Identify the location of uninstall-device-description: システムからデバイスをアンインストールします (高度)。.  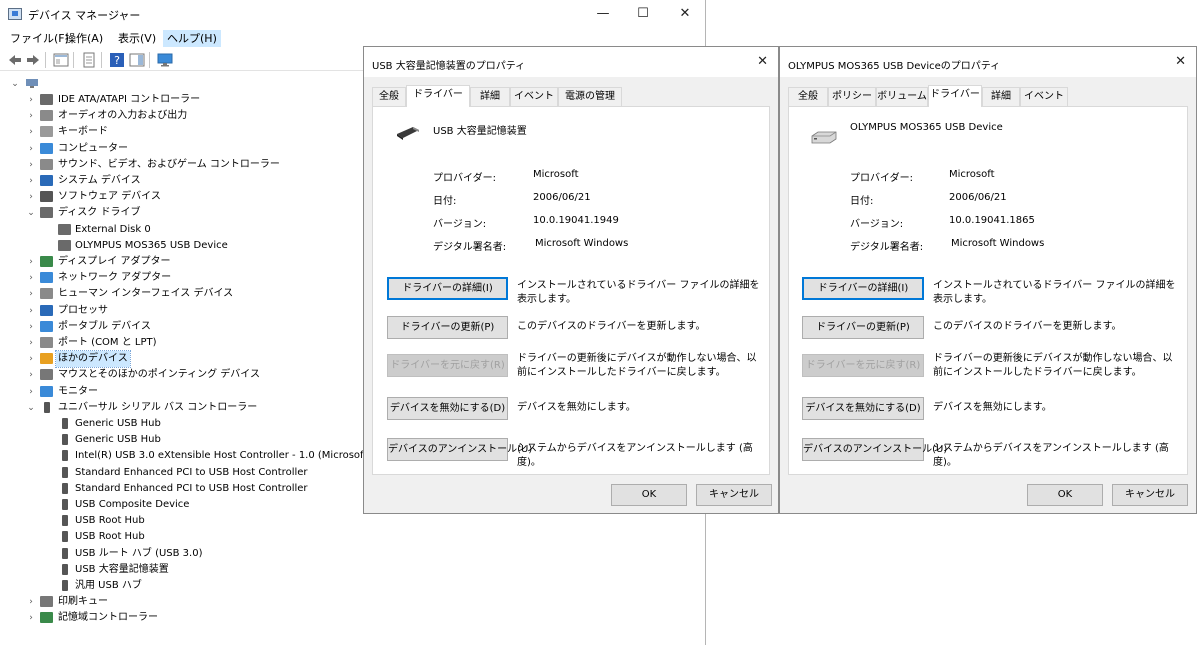
(1051, 455).